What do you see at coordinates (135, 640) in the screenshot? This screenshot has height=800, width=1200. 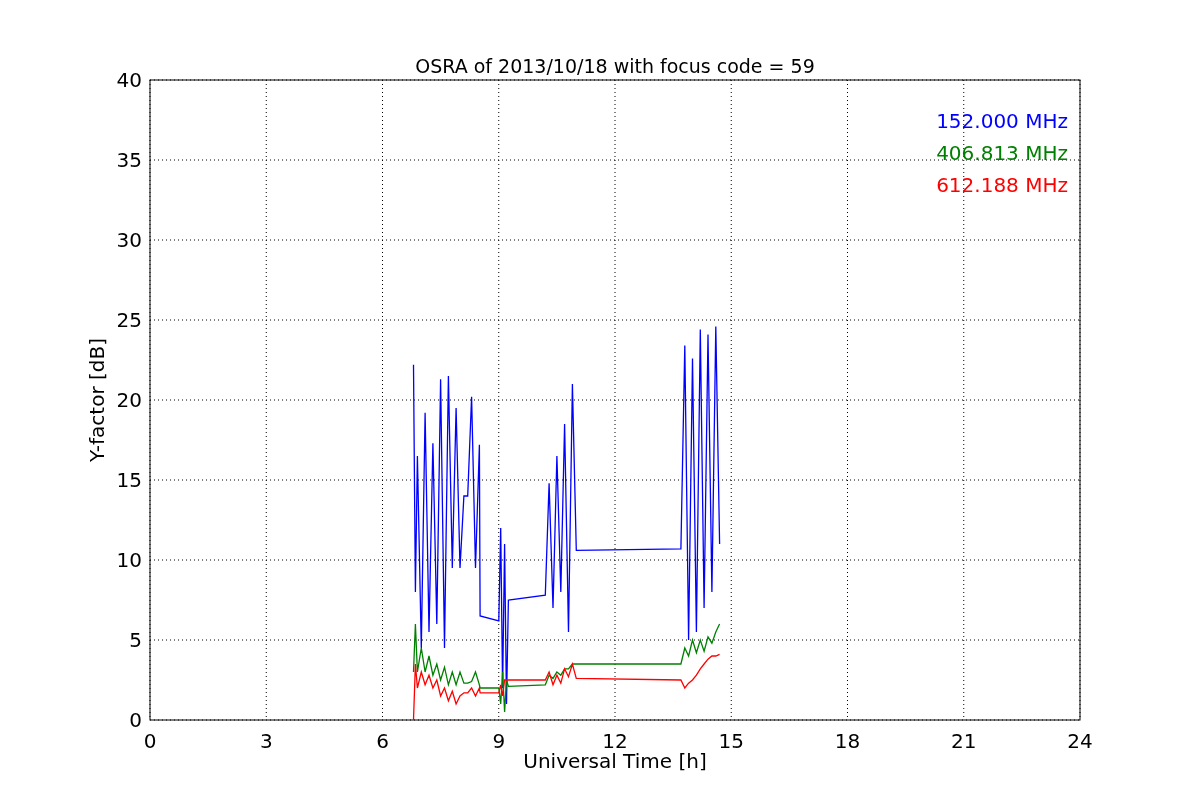 I see `y-tick-label: 5` at bounding box center [135, 640].